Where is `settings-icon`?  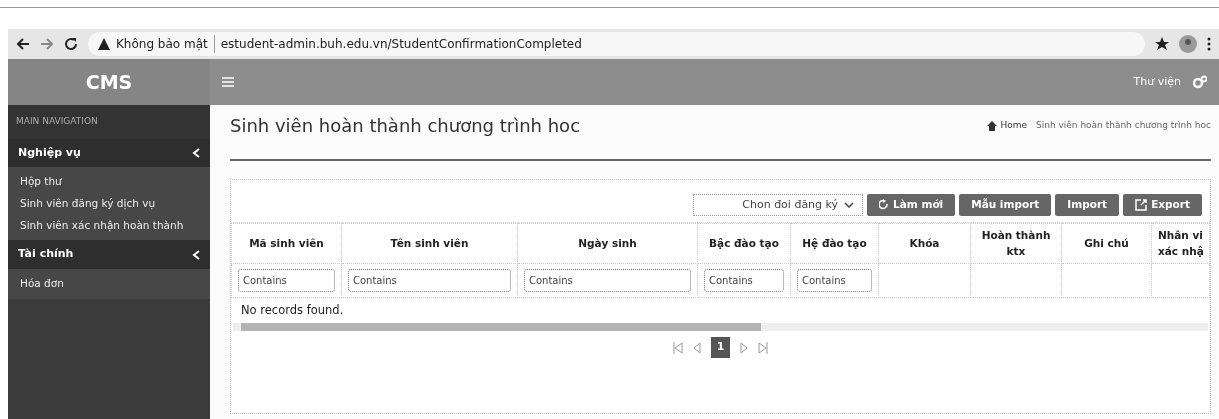
settings-icon is located at coordinates (1200, 82).